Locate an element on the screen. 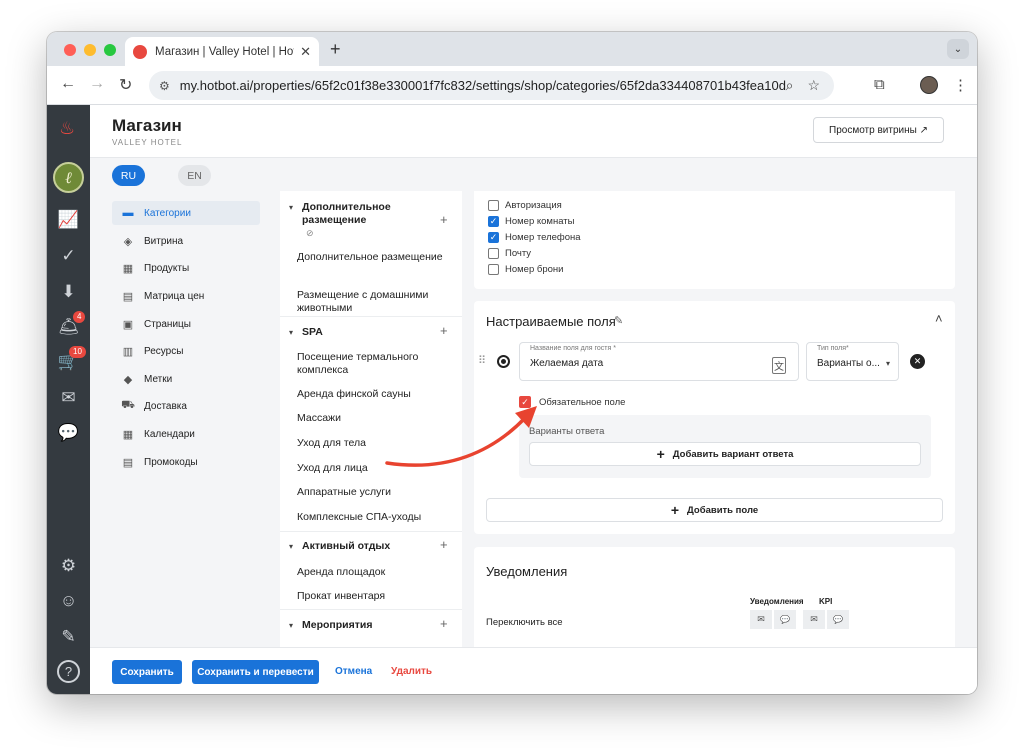 Image resolution: width=1024 pixels, height=756 pixels. close-window-button is located at coordinates (70, 50).